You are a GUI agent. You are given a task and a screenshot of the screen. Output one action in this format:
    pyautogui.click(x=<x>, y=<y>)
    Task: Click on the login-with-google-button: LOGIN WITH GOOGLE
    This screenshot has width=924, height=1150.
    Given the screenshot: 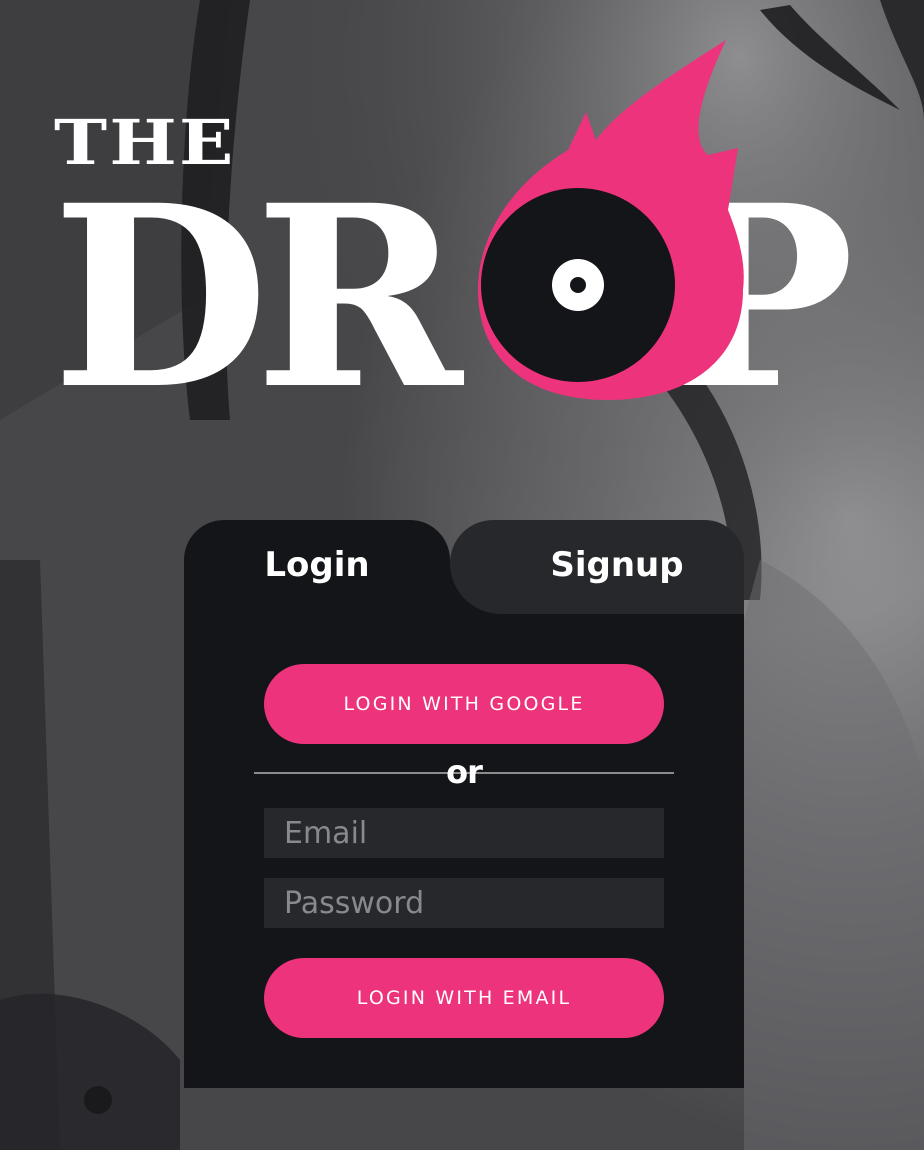 What is the action you would take?
    pyautogui.click(x=464, y=704)
    